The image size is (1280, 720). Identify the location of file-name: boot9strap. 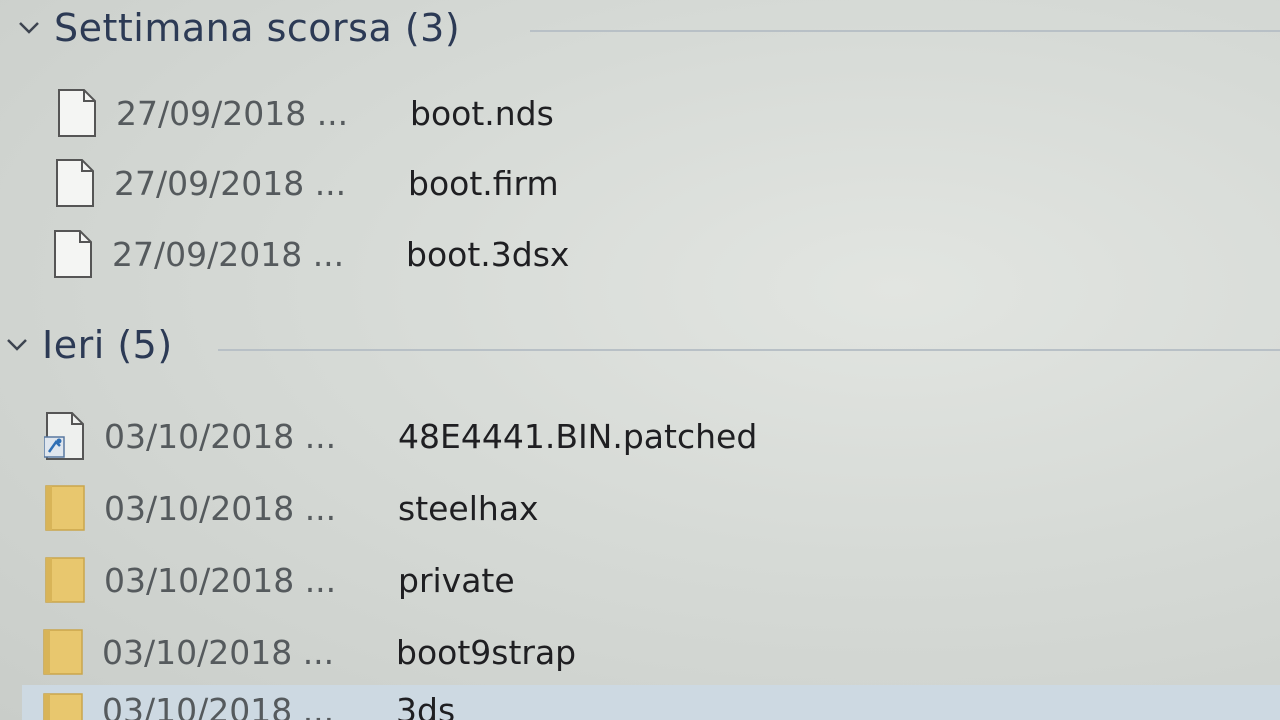
(486, 652).